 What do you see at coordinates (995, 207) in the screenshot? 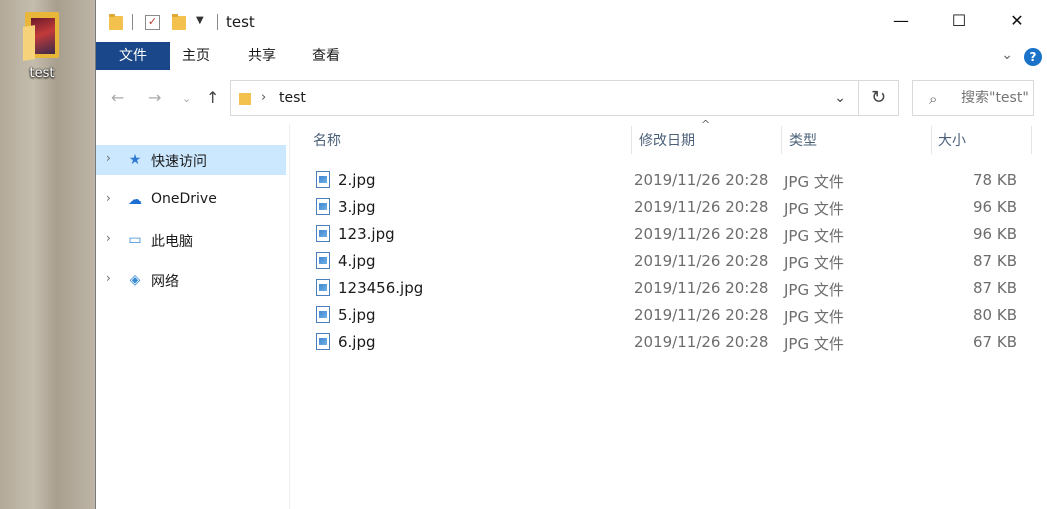
I see `file-size: 96 KB` at bounding box center [995, 207].